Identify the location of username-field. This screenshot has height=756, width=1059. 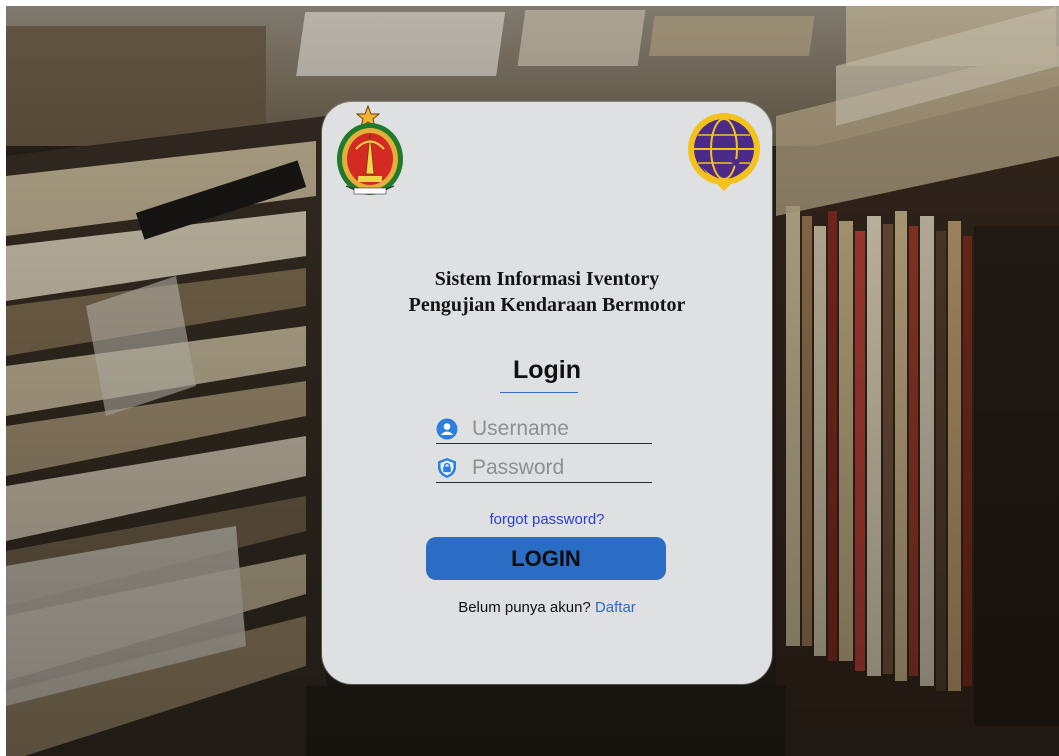
(544, 429).